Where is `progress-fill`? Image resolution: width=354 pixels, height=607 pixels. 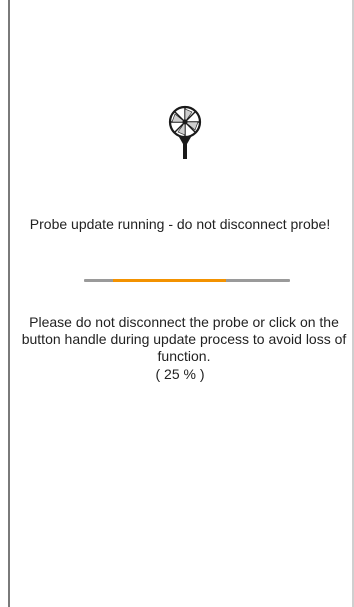 progress-fill is located at coordinates (169, 280).